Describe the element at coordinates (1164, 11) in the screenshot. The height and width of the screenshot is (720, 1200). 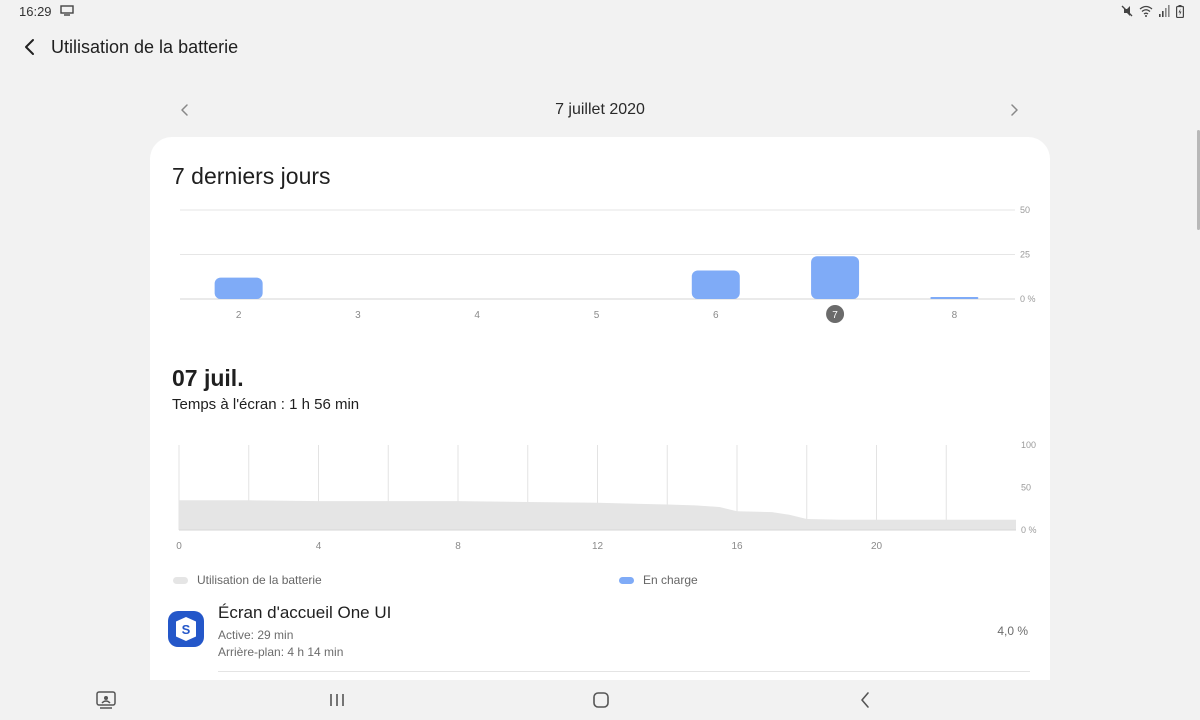
I see `signal-icon` at that location.